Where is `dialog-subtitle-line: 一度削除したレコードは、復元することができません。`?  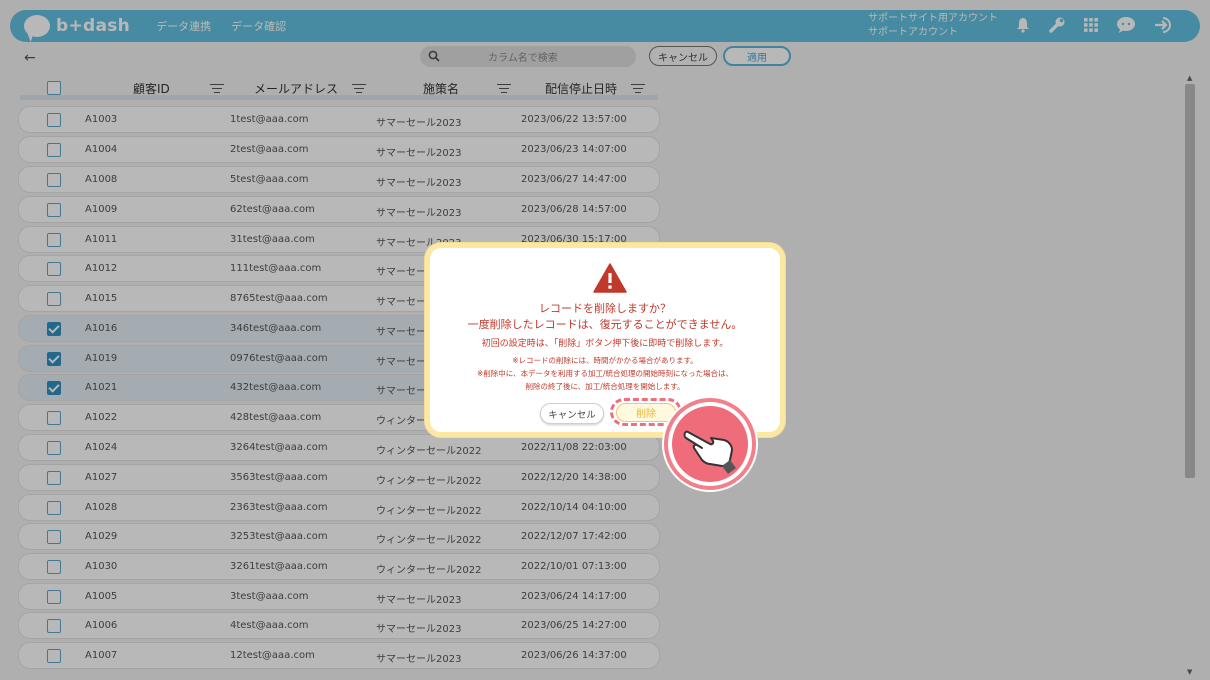
dialog-subtitle-line: 一度削除したレコードは、復元することができません。 is located at coordinates (605, 324).